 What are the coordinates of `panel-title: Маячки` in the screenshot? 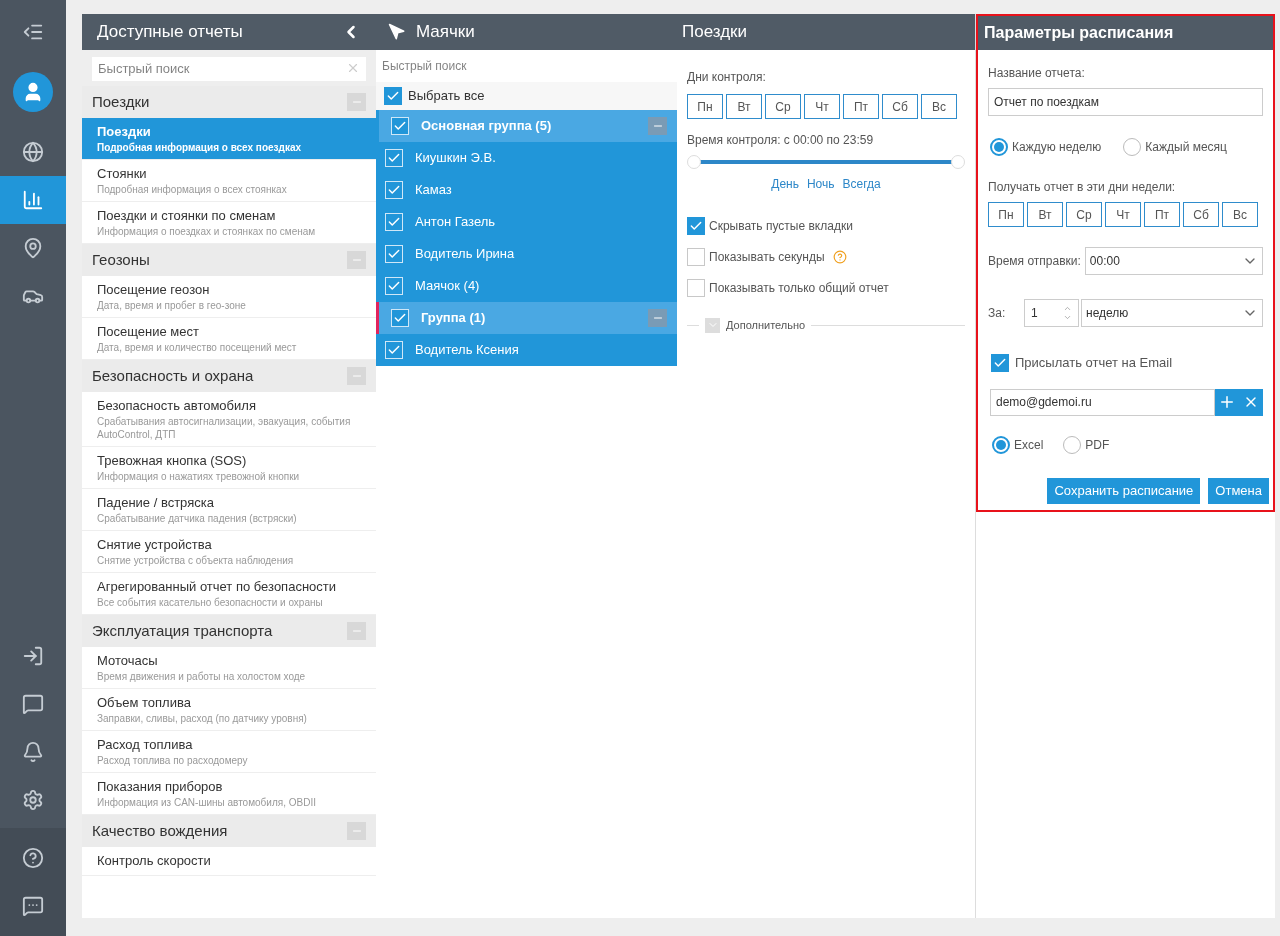 It's located at (445, 32).